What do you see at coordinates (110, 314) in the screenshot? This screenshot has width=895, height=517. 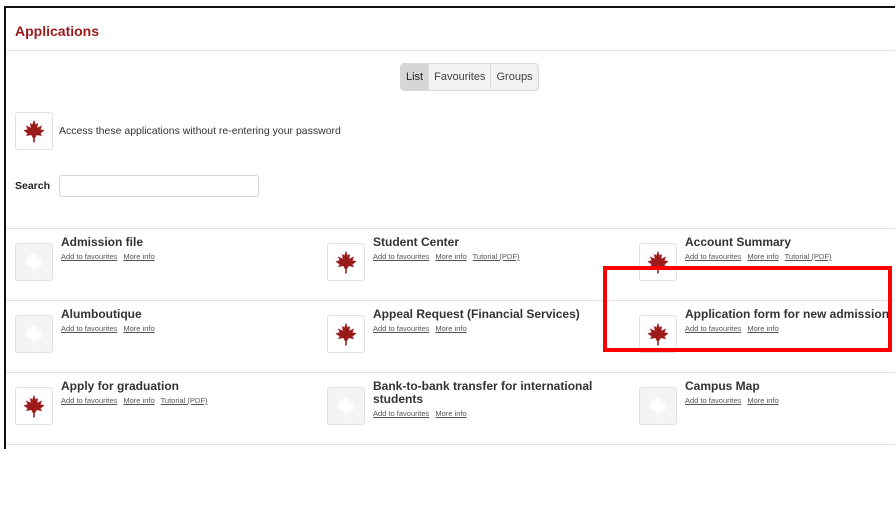 I see `app-name: Alumboutique` at bounding box center [110, 314].